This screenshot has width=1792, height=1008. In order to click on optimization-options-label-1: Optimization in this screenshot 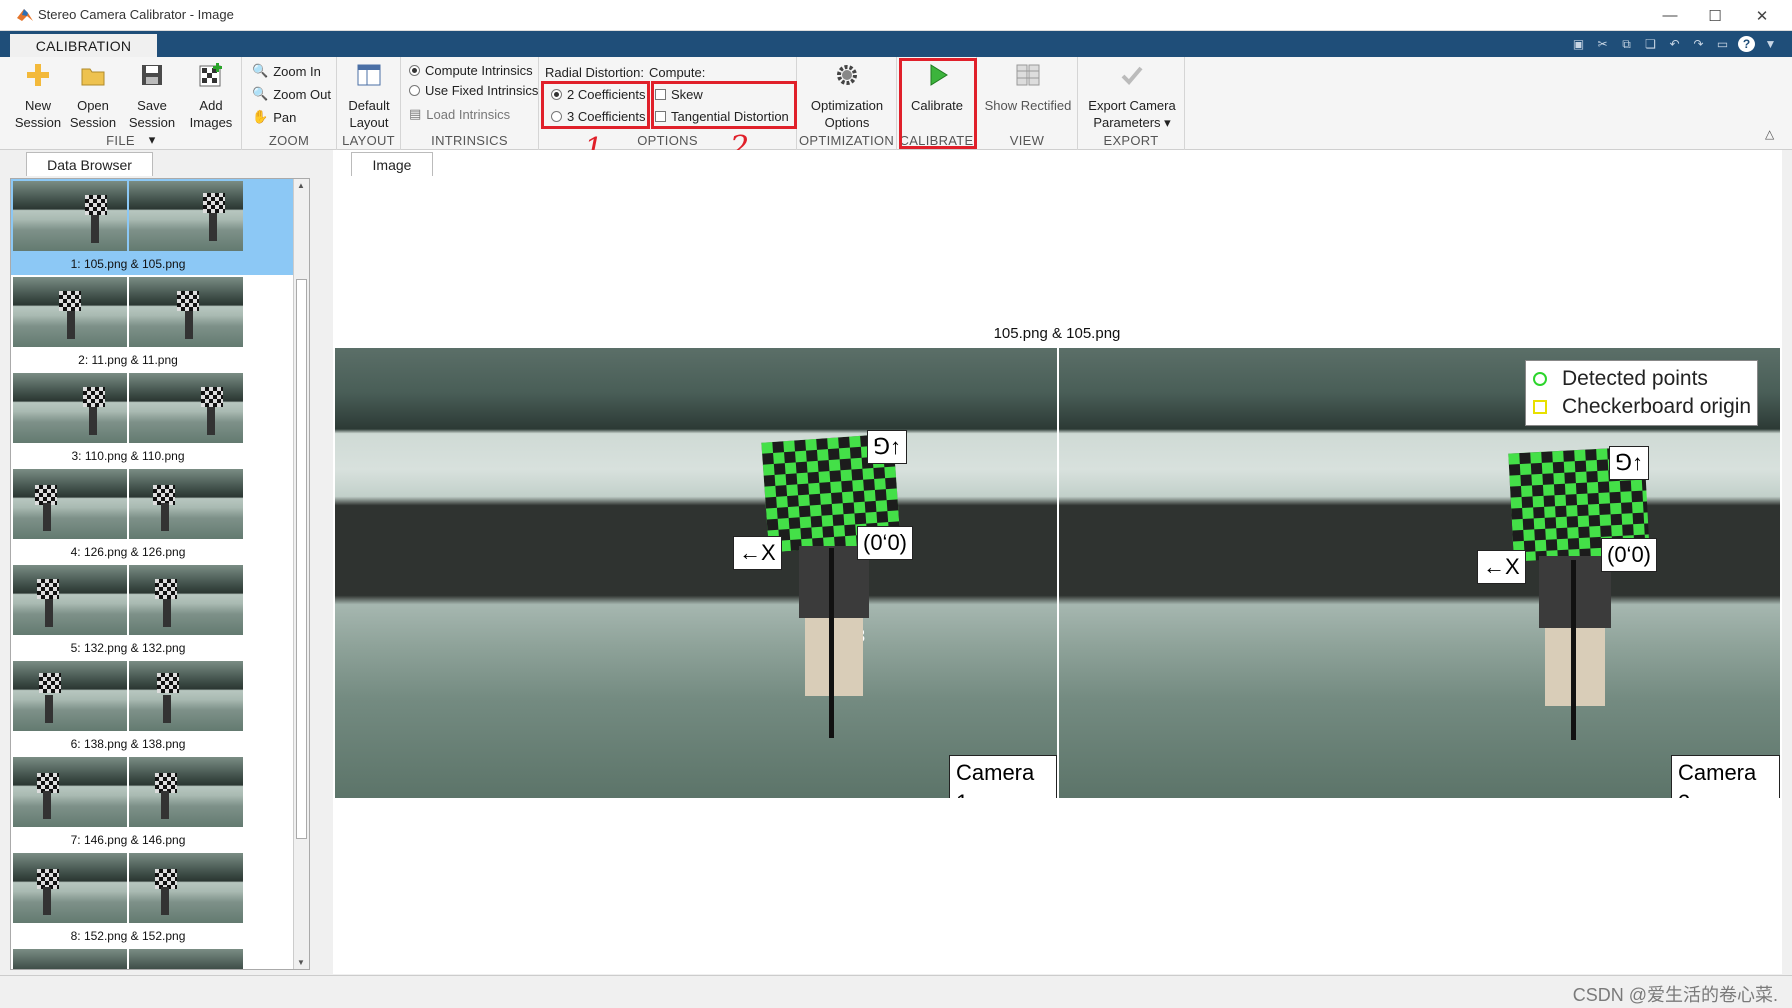, I will do `click(847, 105)`.